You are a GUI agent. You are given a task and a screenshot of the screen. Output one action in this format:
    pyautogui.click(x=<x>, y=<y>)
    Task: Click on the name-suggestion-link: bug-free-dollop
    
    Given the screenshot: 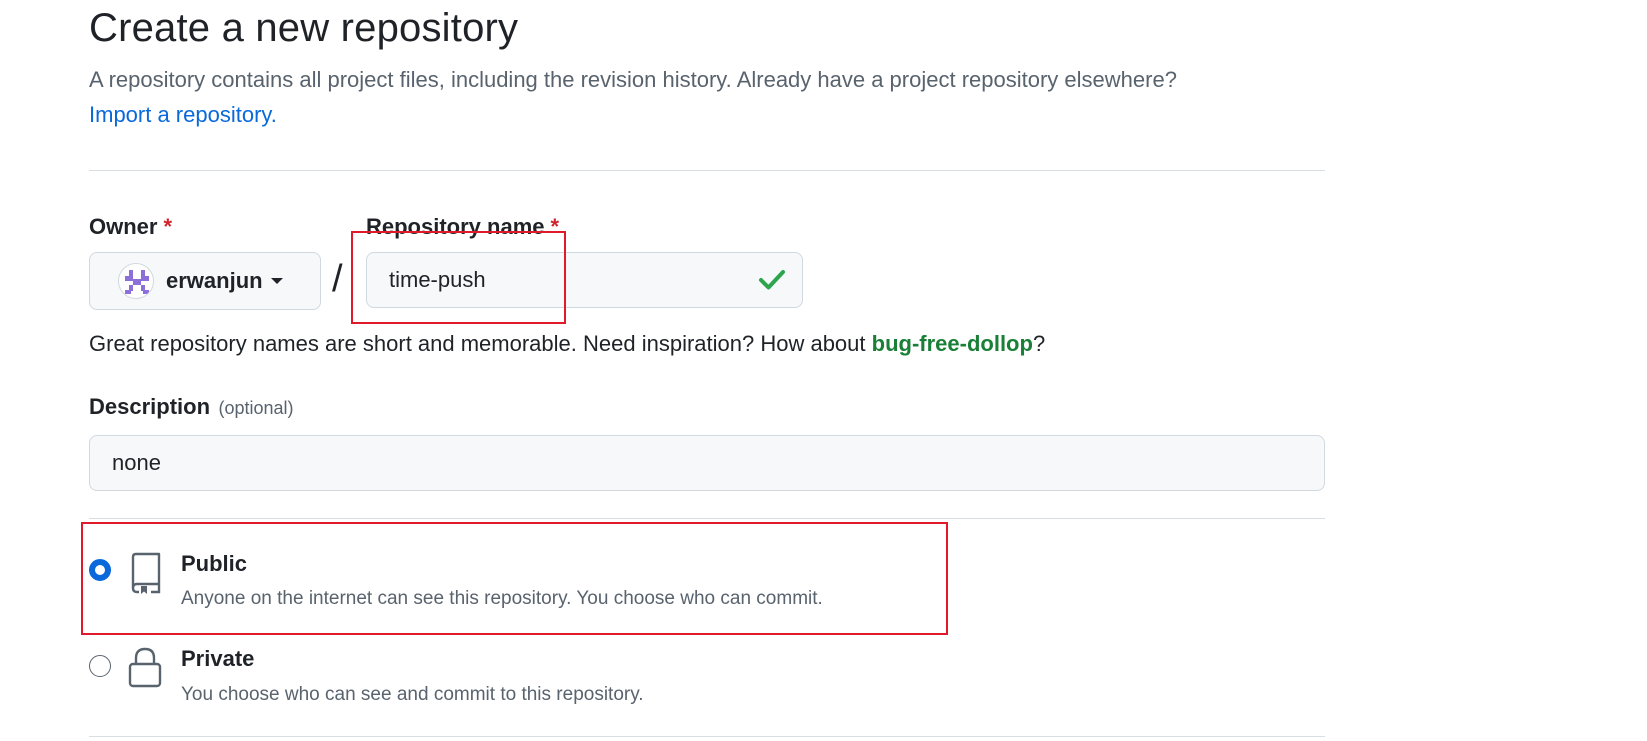 What is the action you would take?
    pyautogui.click(x=952, y=343)
    